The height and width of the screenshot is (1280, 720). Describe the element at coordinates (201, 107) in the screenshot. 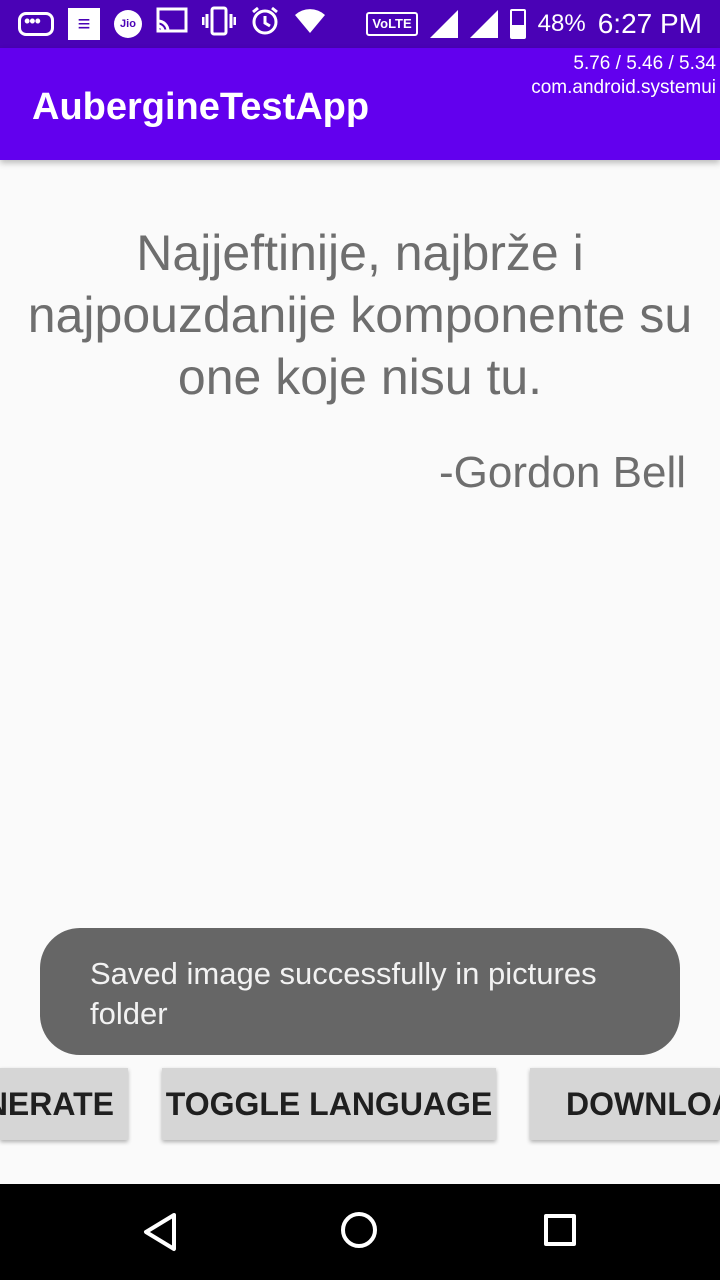

I see `app-title: AubergineTestApp` at that location.